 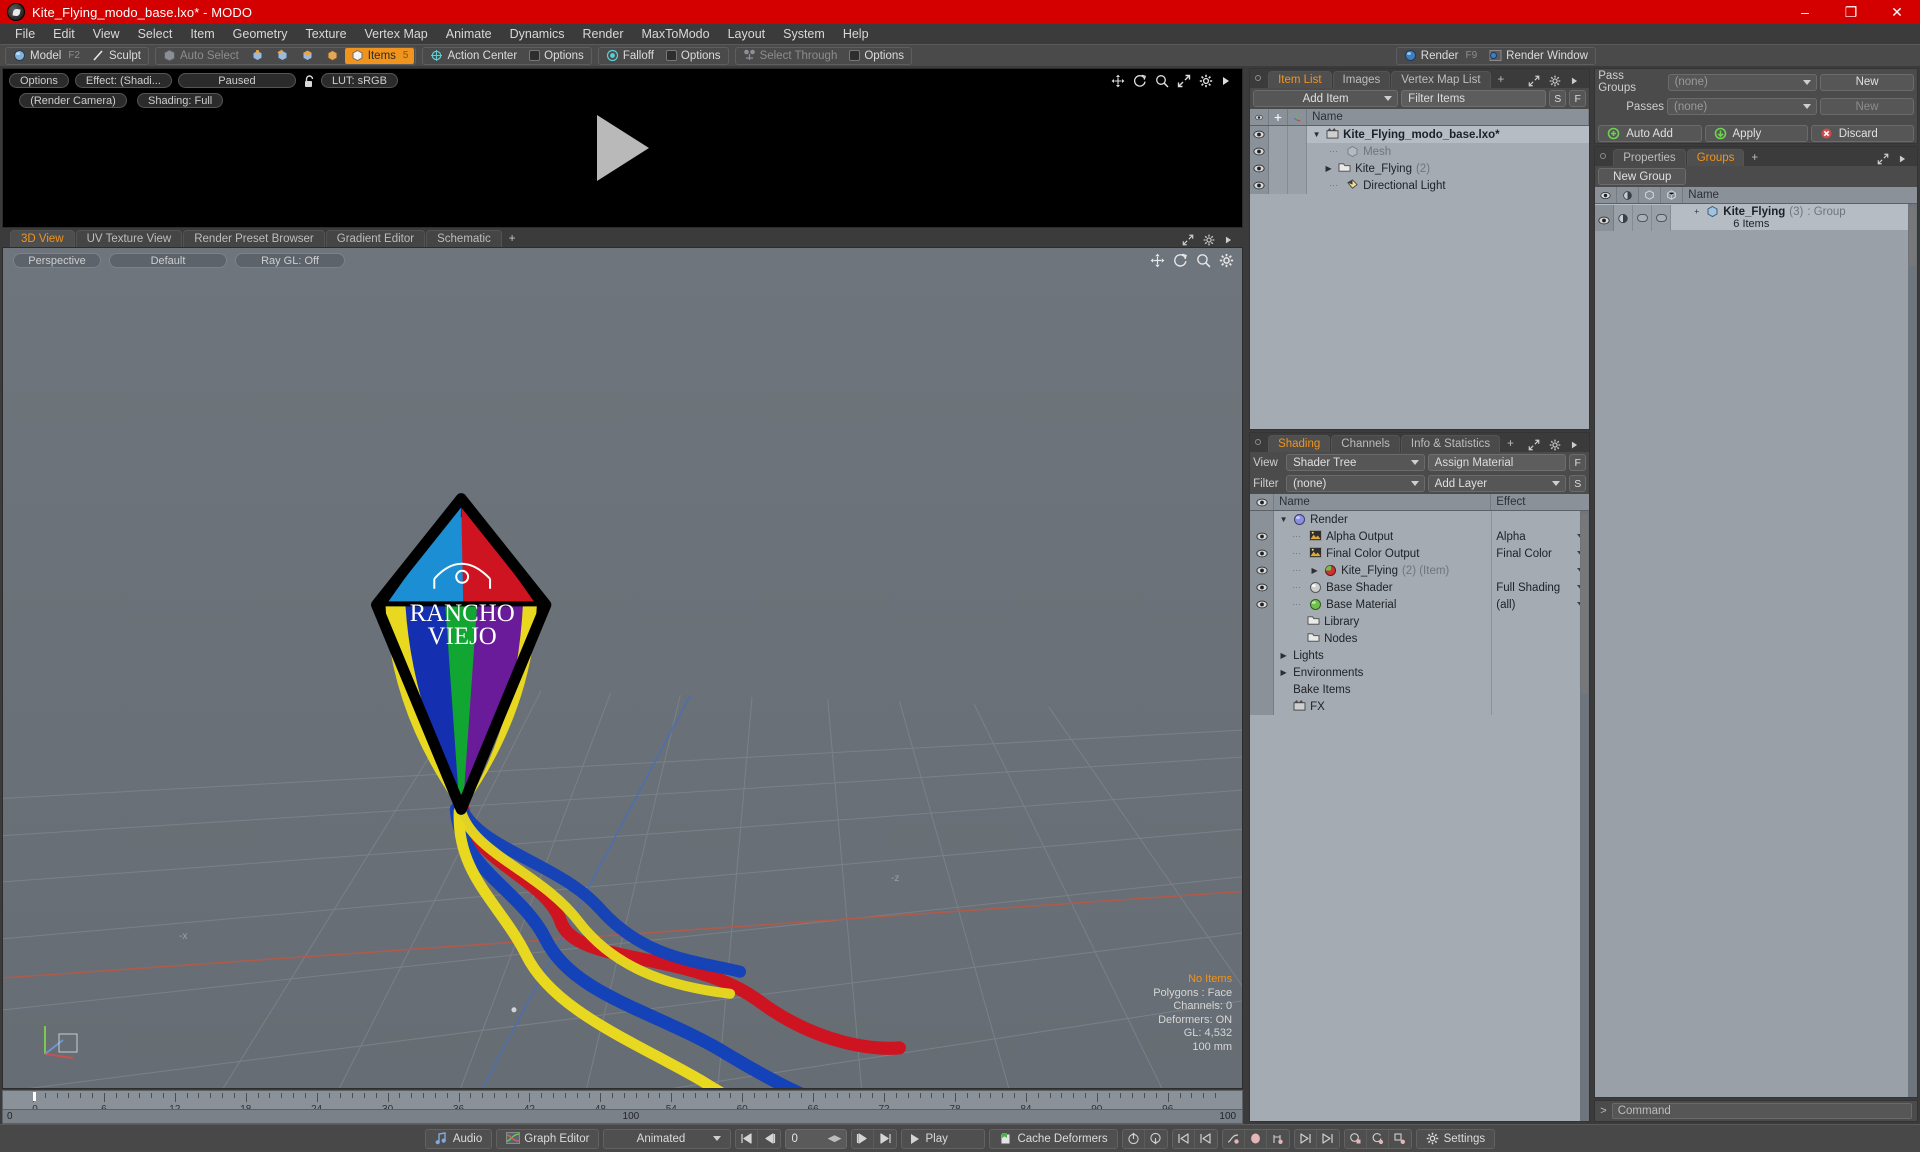 I want to click on falloff-options-button: Options, so click(x=693, y=56).